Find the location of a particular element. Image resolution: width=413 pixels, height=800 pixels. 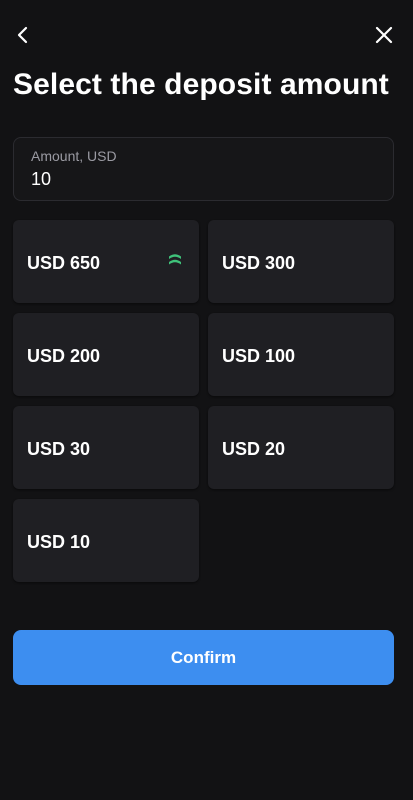

amount-option-label: USD 10 is located at coordinates (59, 542).